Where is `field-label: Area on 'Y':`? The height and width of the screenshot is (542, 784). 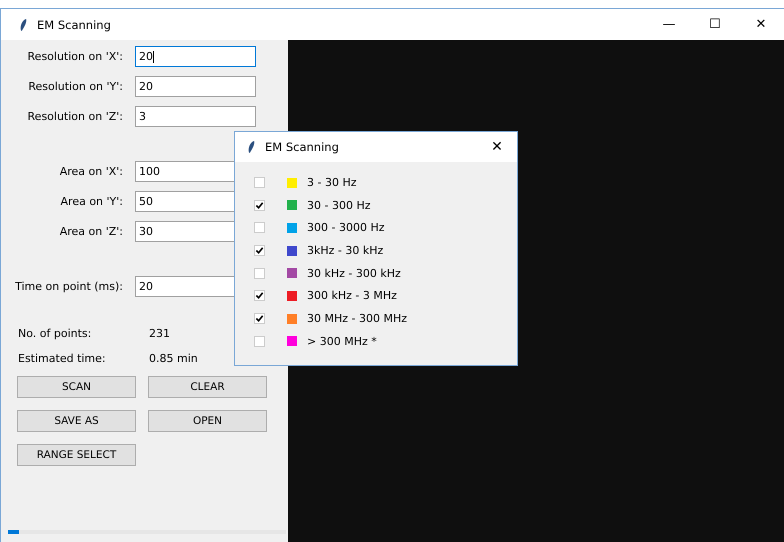 field-label: Area on 'Y': is located at coordinates (92, 201).